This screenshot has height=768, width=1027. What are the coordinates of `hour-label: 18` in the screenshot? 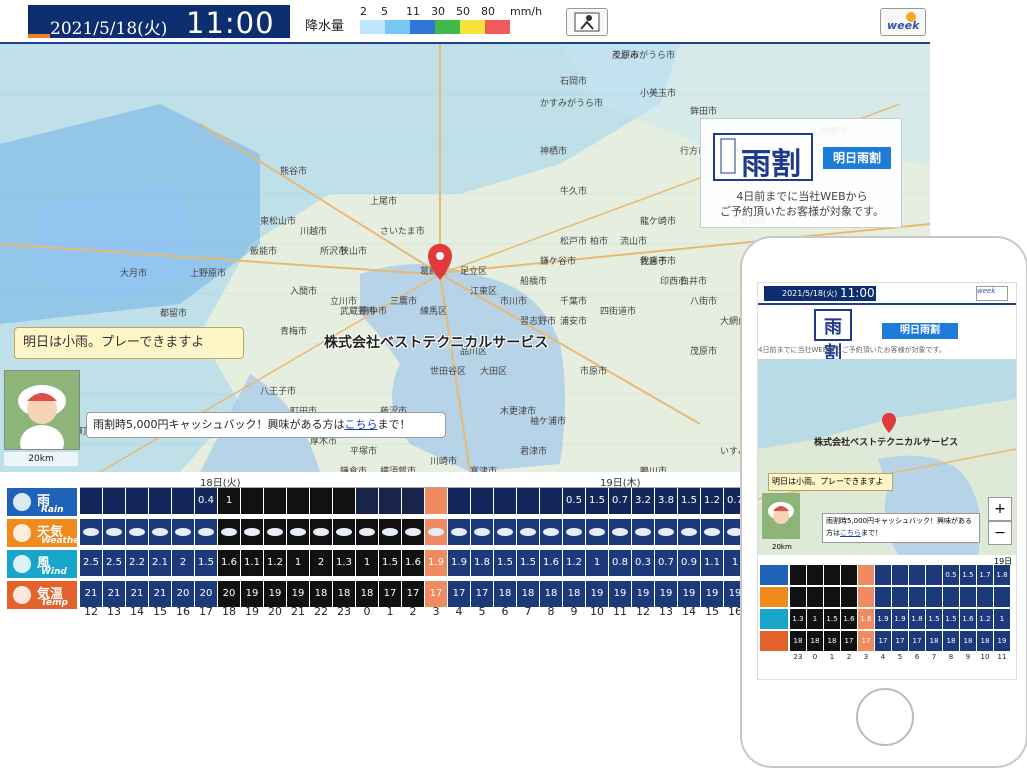 It's located at (229, 611).